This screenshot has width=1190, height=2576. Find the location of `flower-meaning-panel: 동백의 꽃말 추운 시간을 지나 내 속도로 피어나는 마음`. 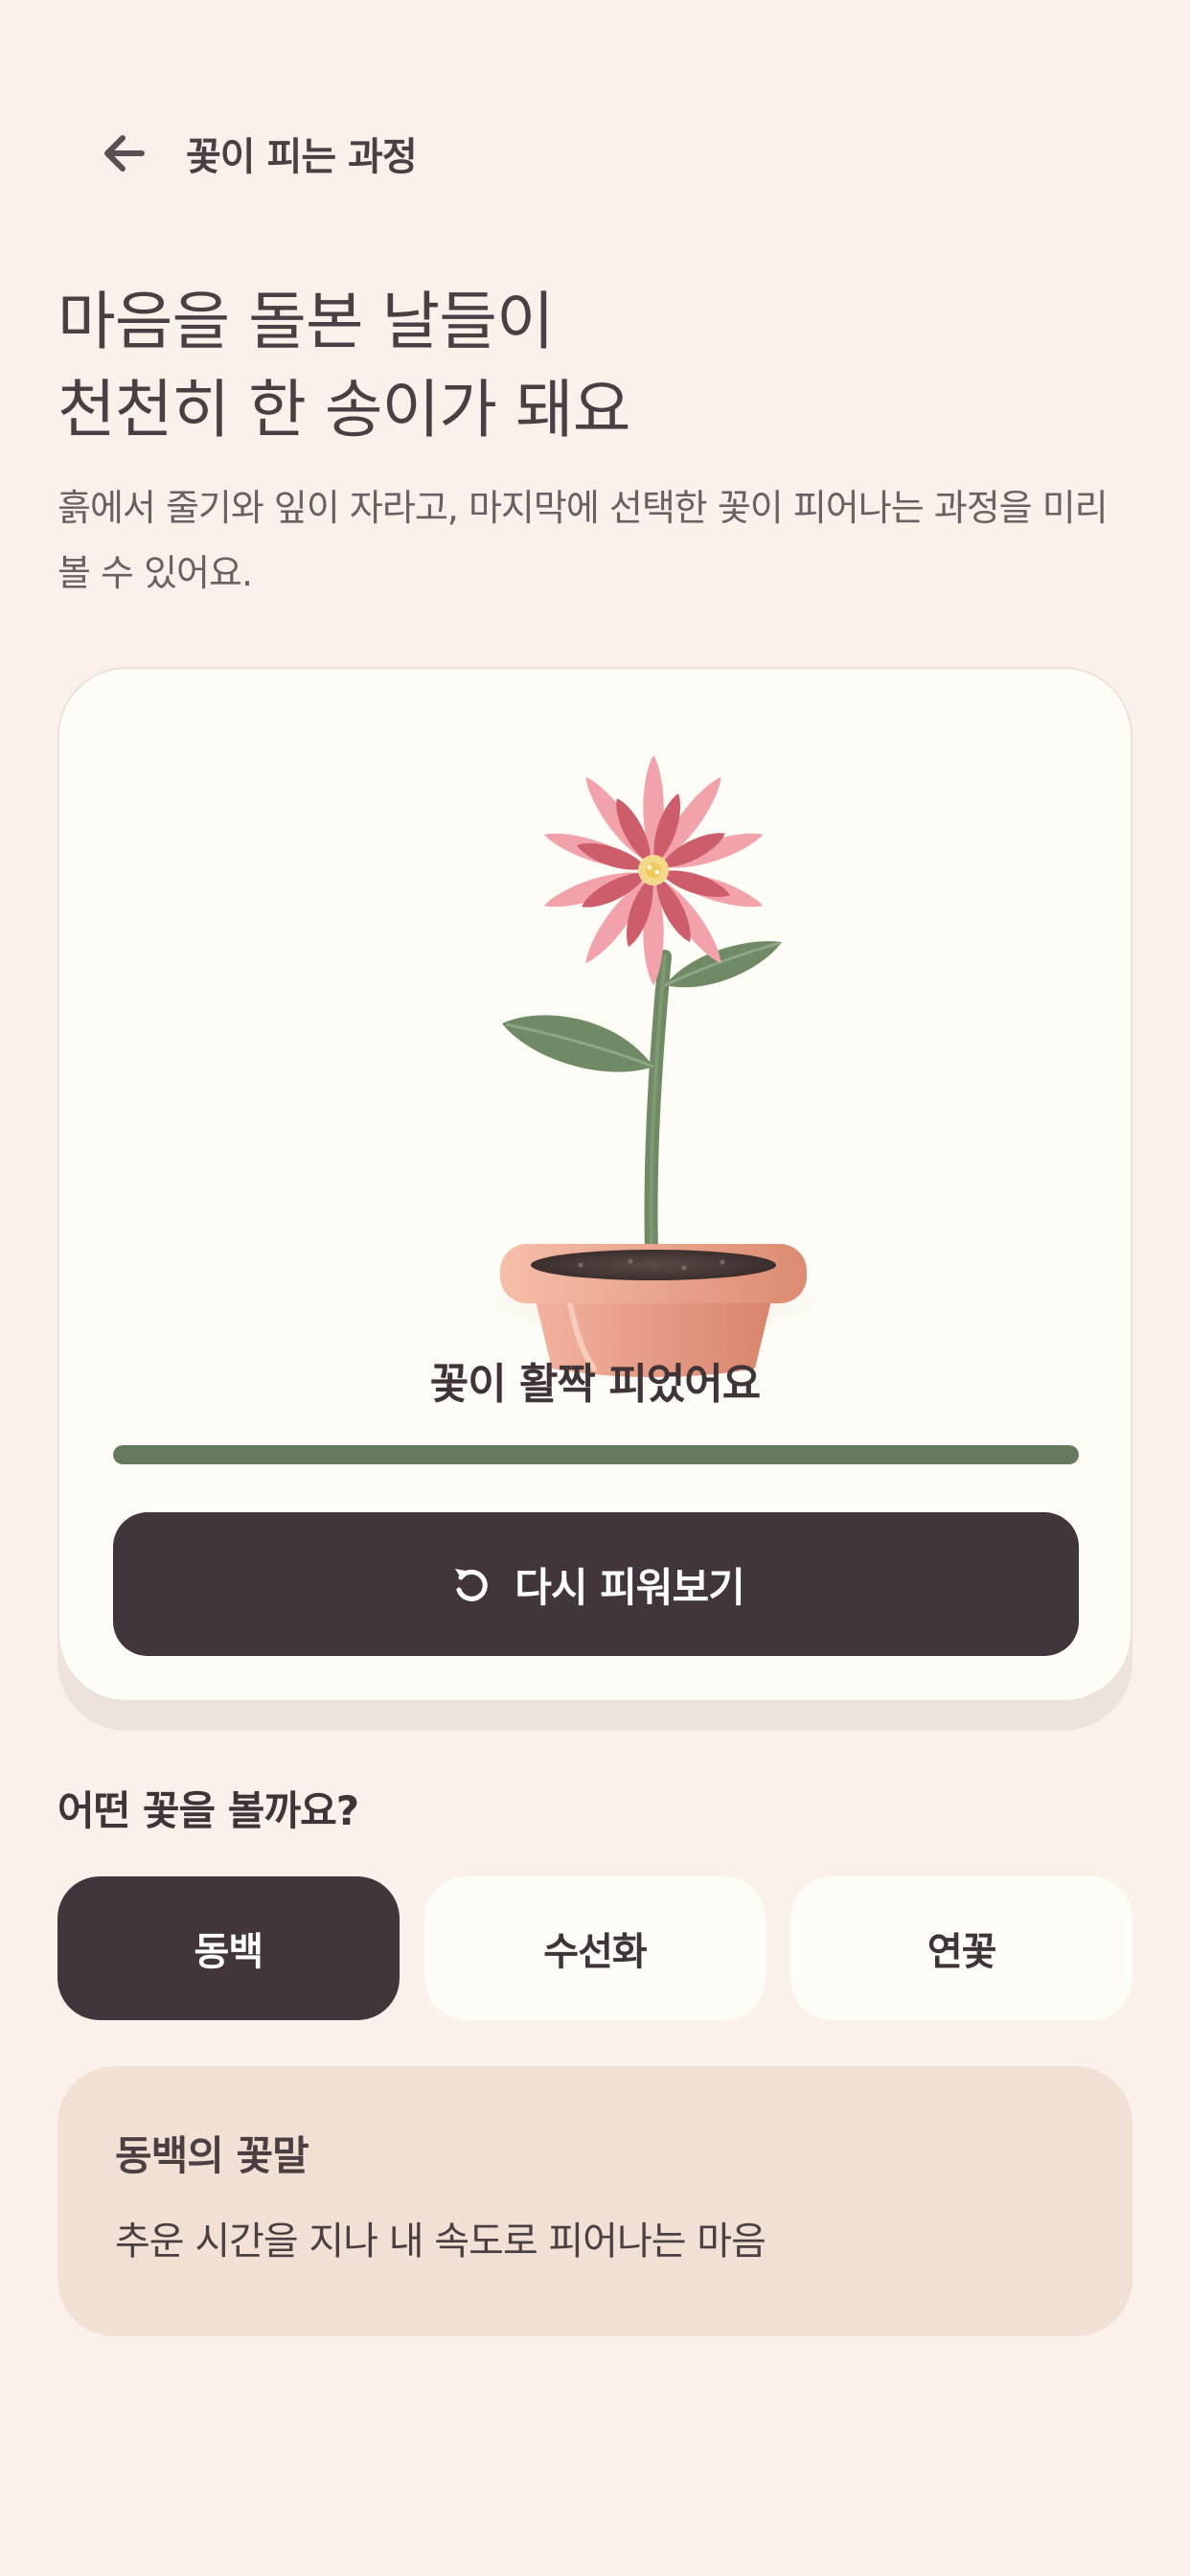

flower-meaning-panel: 동백의 꽃말 추운 시간을 지나 내 속도로 피어나는 마음 is located at coordinates (595, 2201).